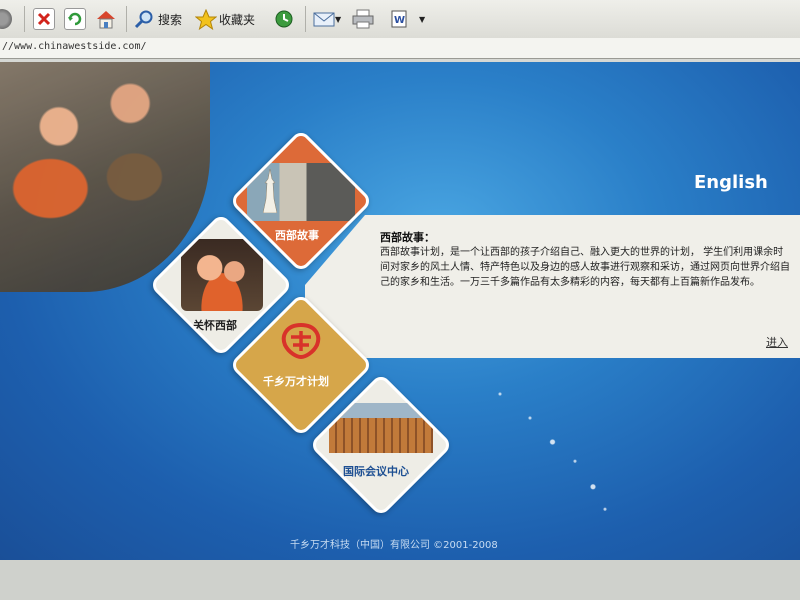 Image resolution: width=800 pixels, height=600 pixels. I want to click on browser-toolbar: 搜索 收藏夹 ▼ W ▼, so click(400, 19).